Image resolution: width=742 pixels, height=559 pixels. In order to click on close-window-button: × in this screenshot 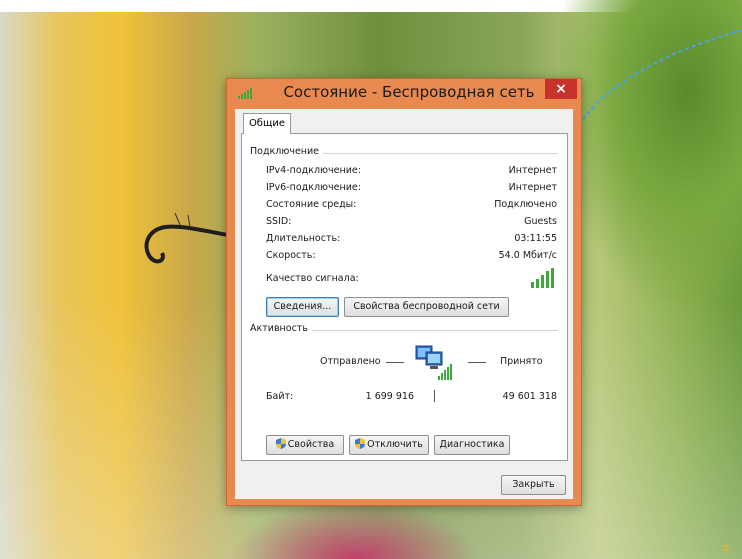, I will do `click(561, 89)`.